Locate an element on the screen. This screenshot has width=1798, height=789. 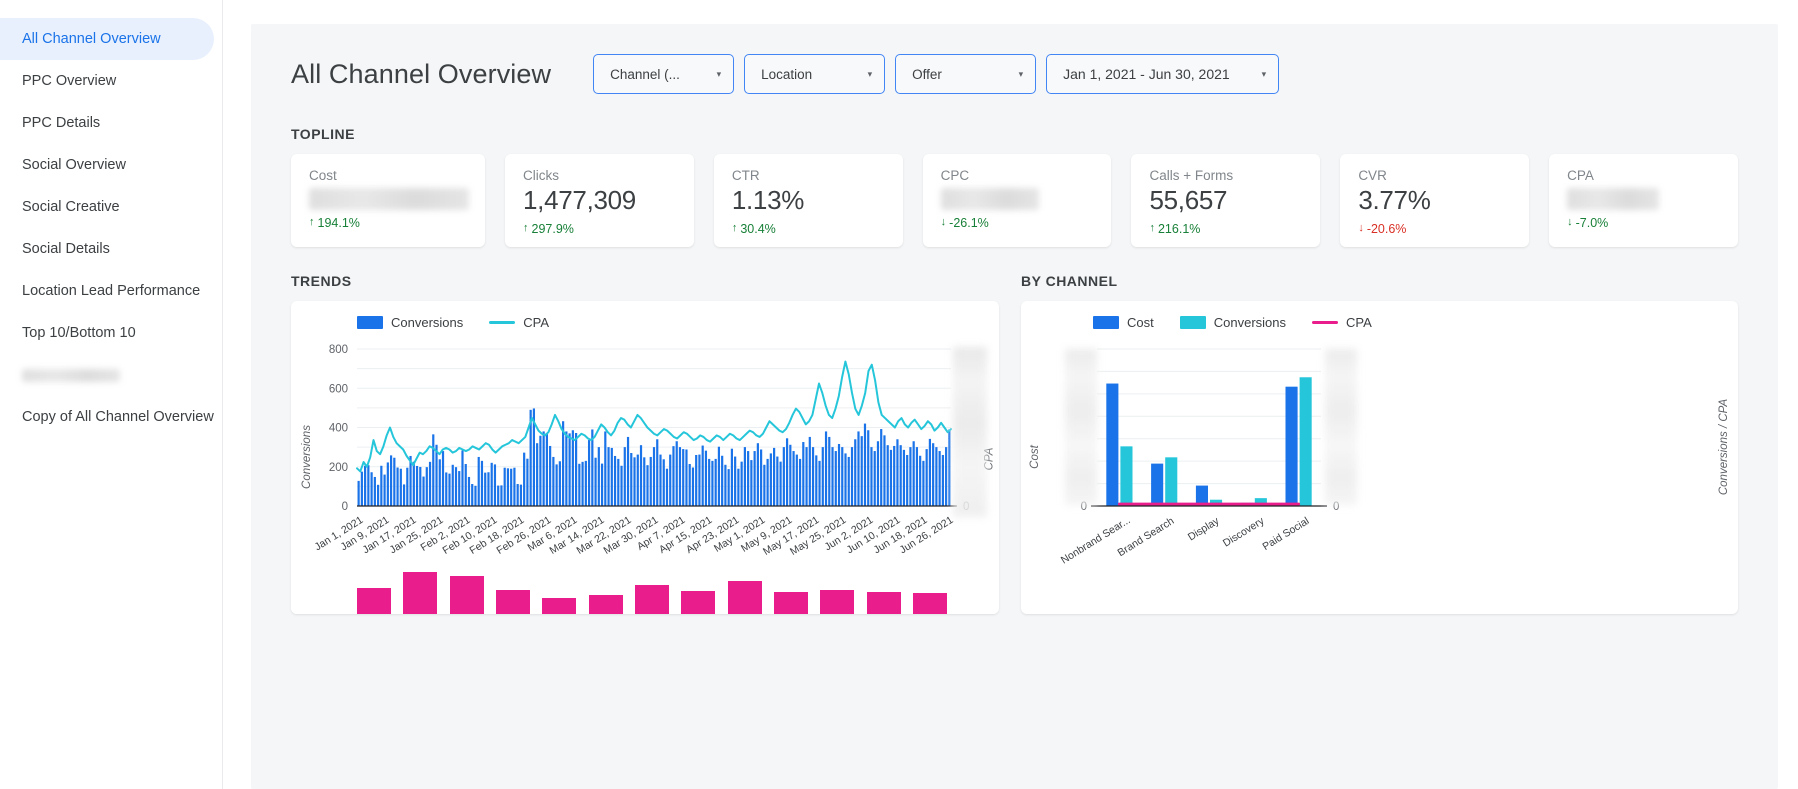
sidebar-item-ppc-overview: PPC Overview is located at coordinates (111, 81).